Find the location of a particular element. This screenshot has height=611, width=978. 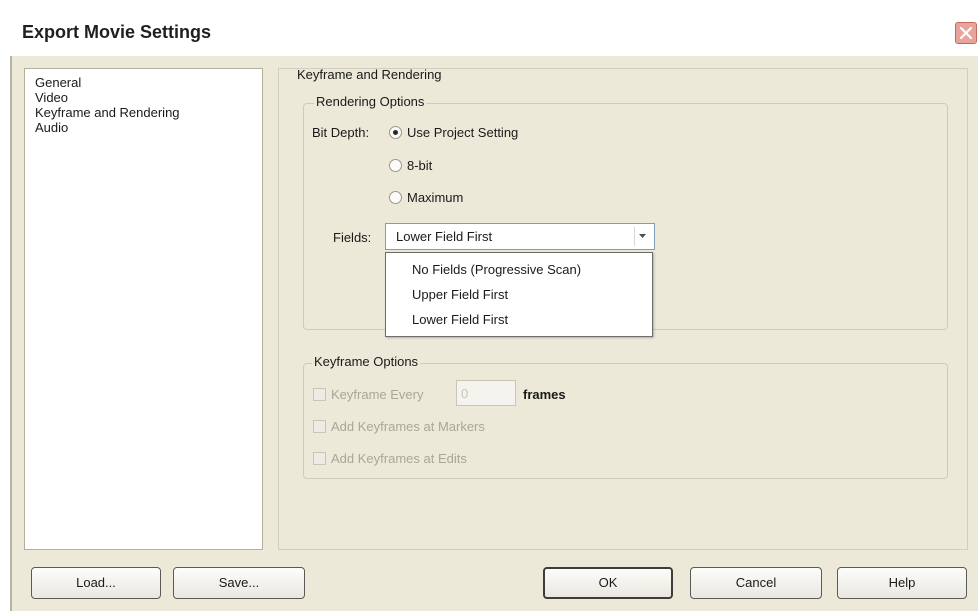

add-keyframes-markers-checkbox is located at coordinates (319, 426).